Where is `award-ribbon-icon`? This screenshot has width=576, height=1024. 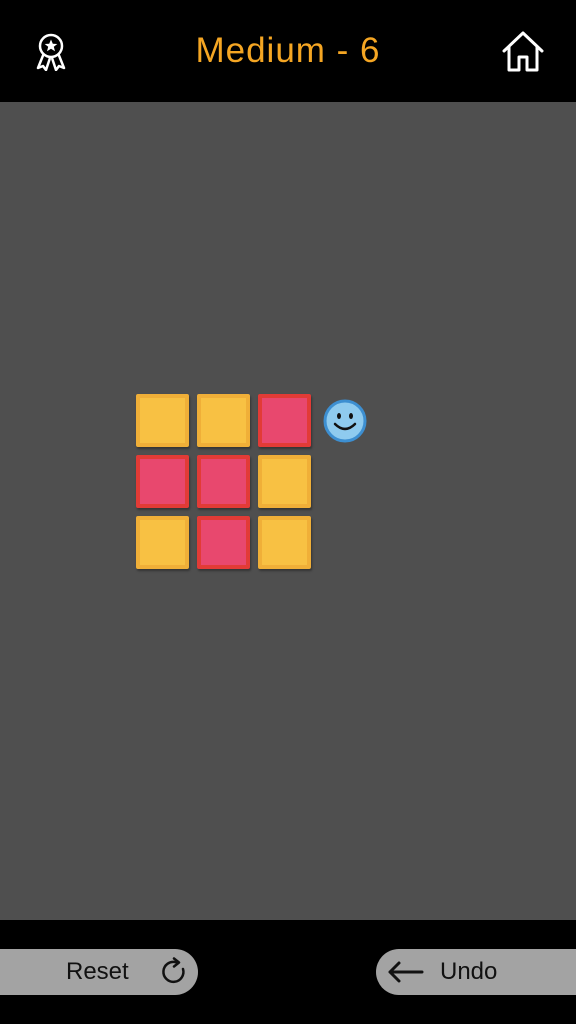
award-ribbon-icon is located at coordinates (51, 52).